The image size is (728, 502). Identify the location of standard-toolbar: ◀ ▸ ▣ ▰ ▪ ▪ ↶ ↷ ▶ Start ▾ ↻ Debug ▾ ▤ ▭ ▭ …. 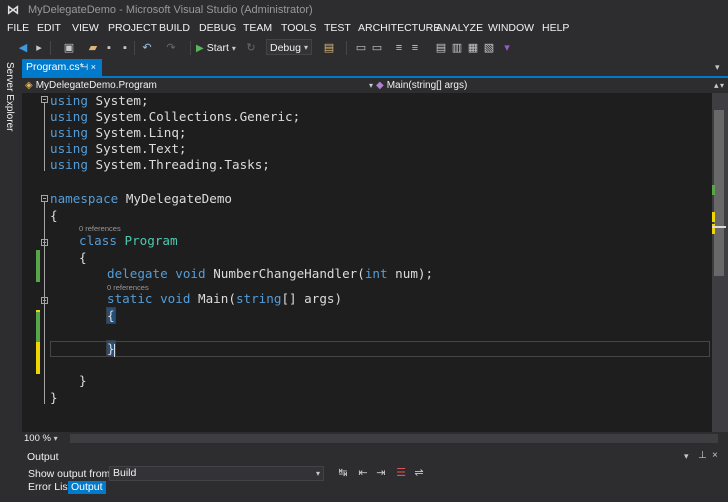
(364, 48).